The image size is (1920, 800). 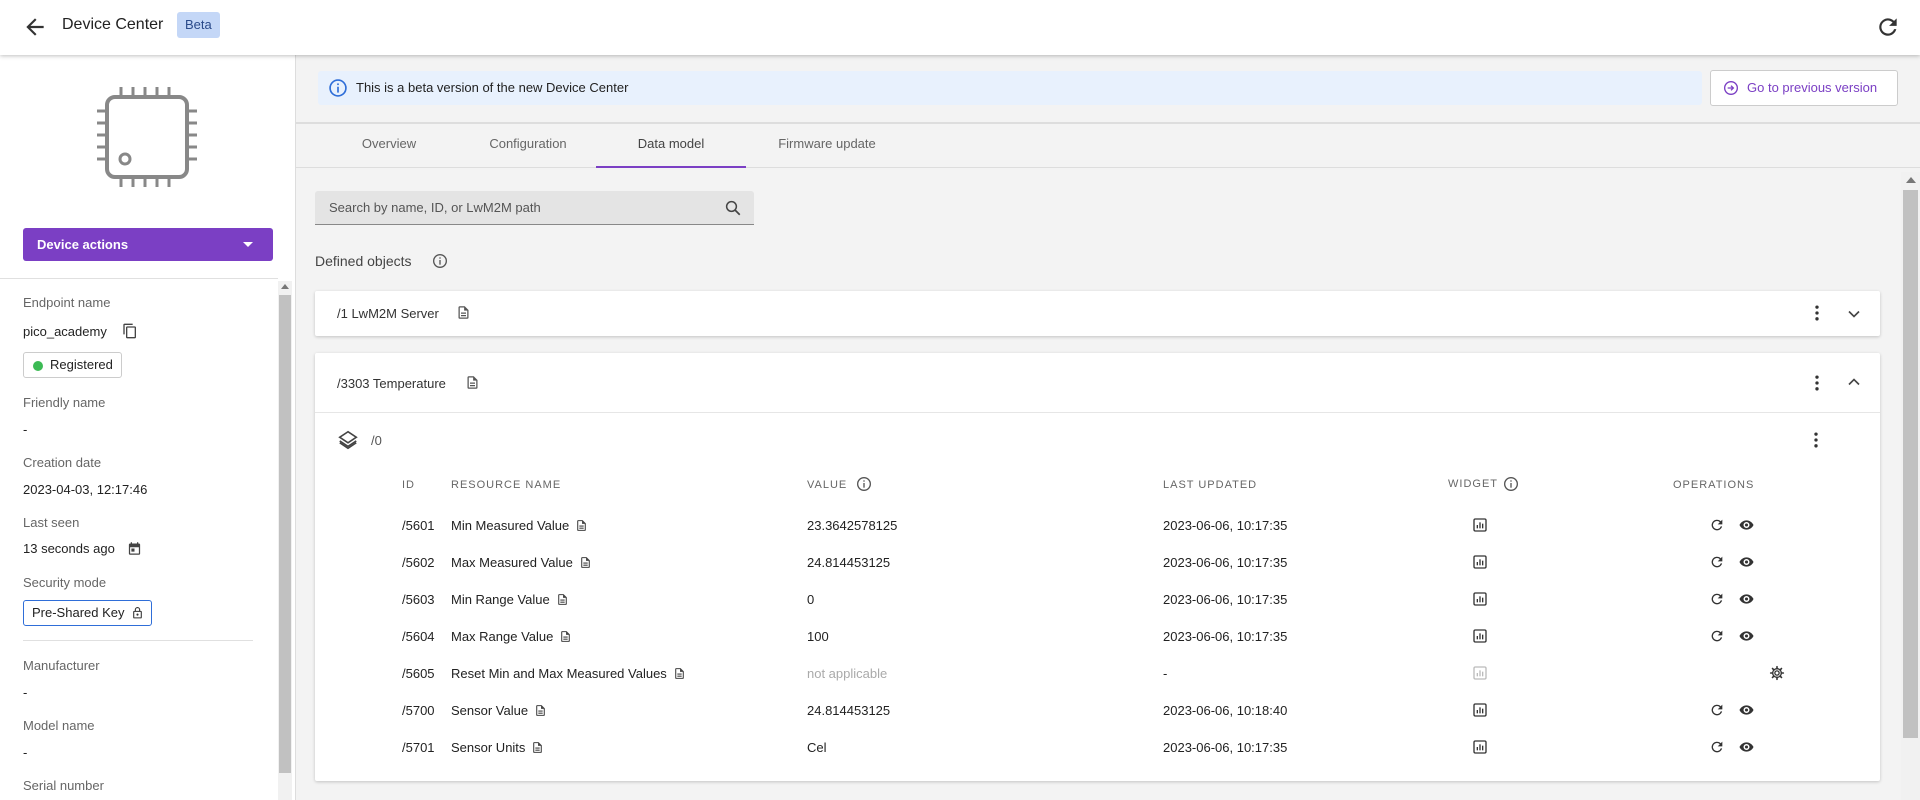 I want to click on resource-name-text: Max Range Value, so click(x=502, y=636).